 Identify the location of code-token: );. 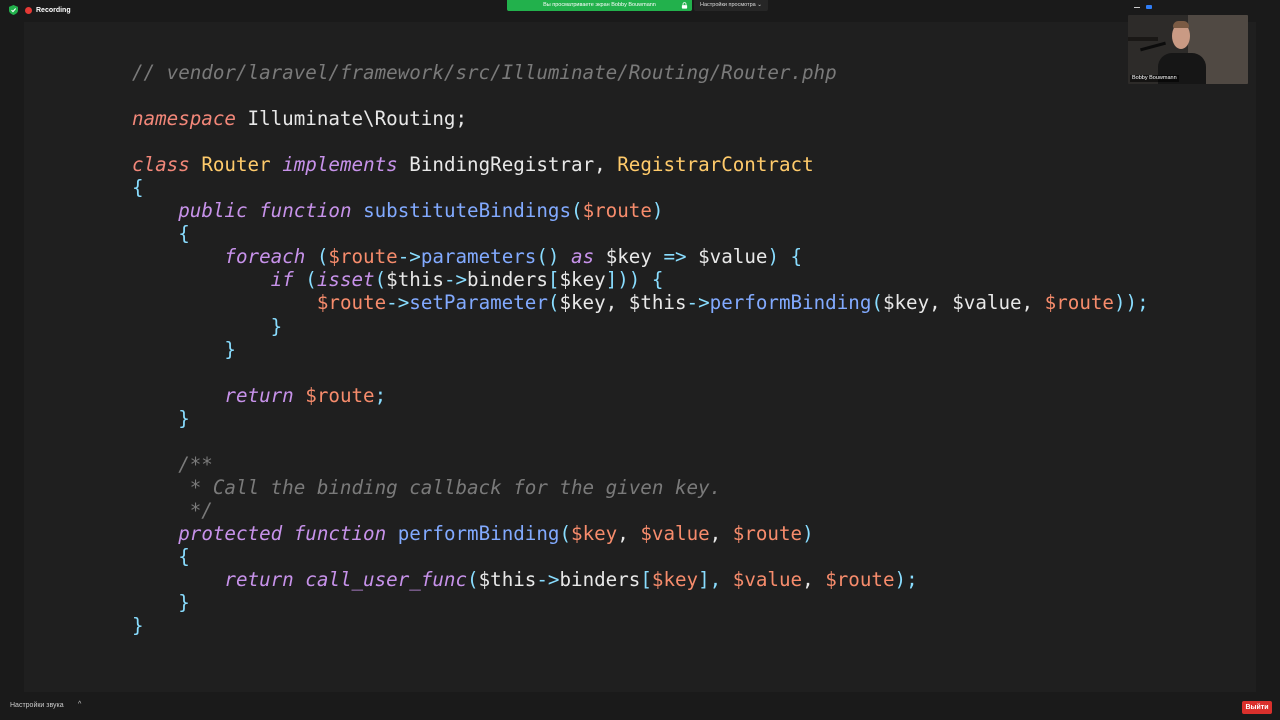
(906, 580).